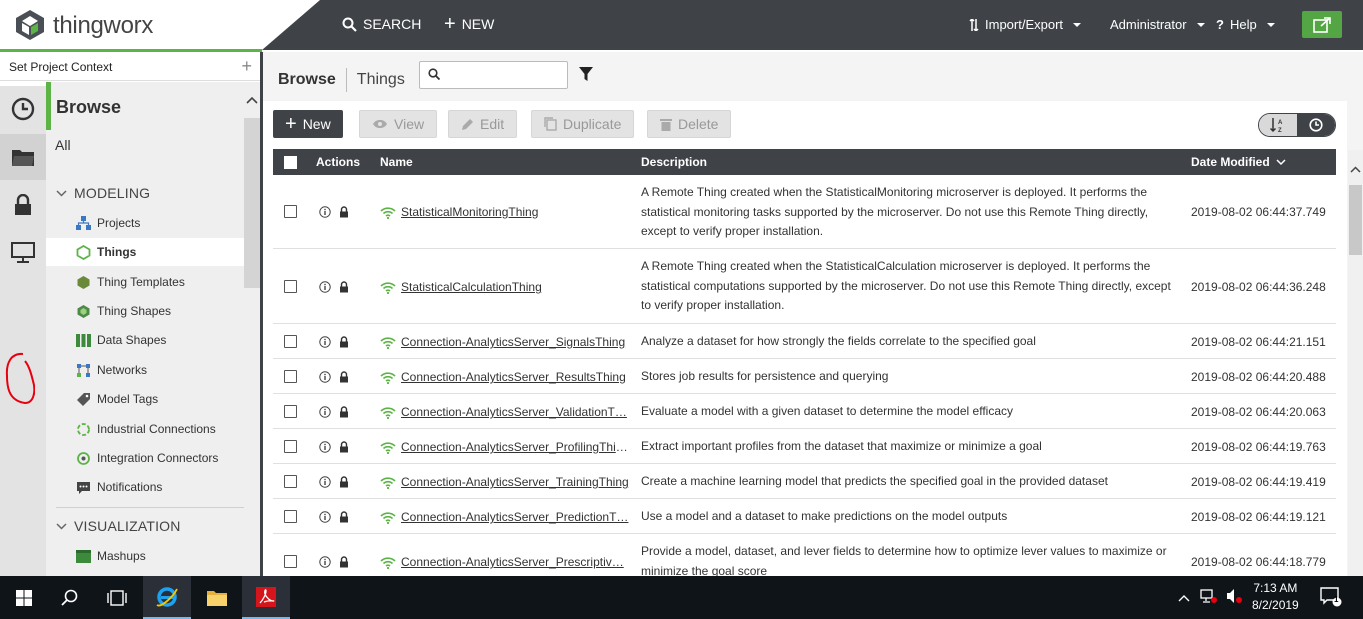 The image size is (1363, 619). I want to click on column-header-date-modified: Date Modified, so click(1238, 162).